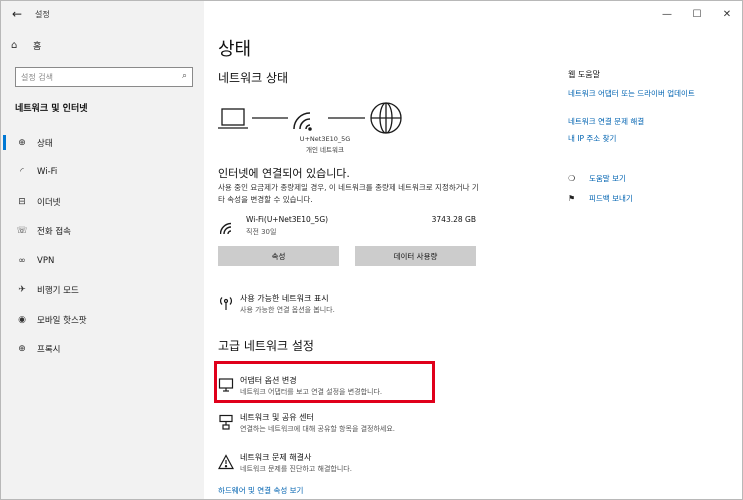 This screenshot has width=743, height=500. I want to click on page-title: 상태, so click(235, 49).